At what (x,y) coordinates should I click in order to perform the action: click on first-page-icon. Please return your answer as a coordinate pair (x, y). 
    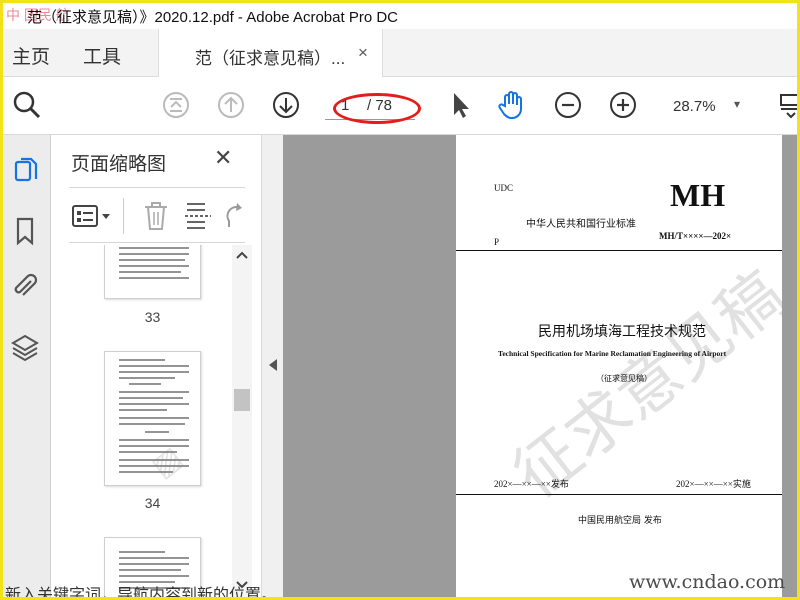
    Looking at the image, I should click on (176, 105).